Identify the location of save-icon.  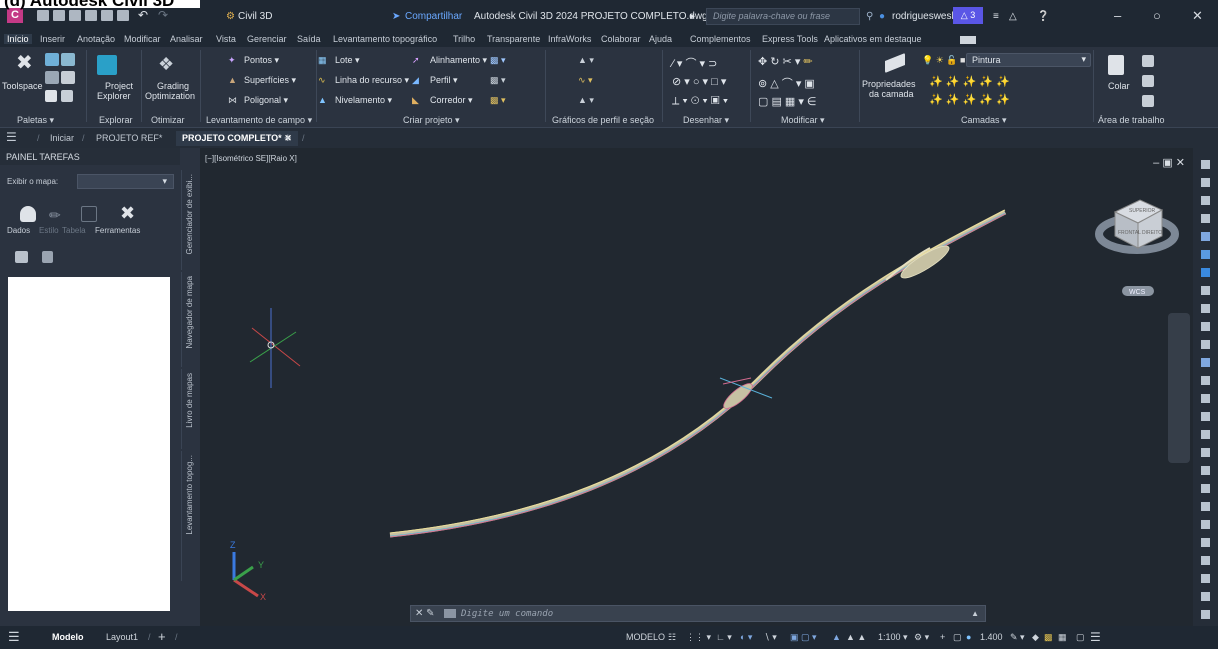
(75, 15).